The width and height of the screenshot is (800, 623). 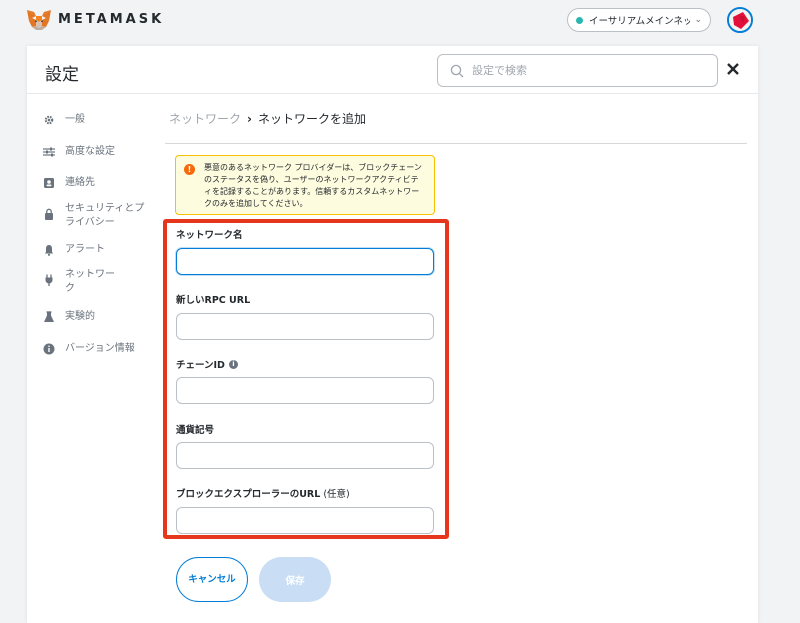 What do you see at coordinates (49, 280) in the screenshot?
I see `plug-icon` at bounding box center [49, 280].